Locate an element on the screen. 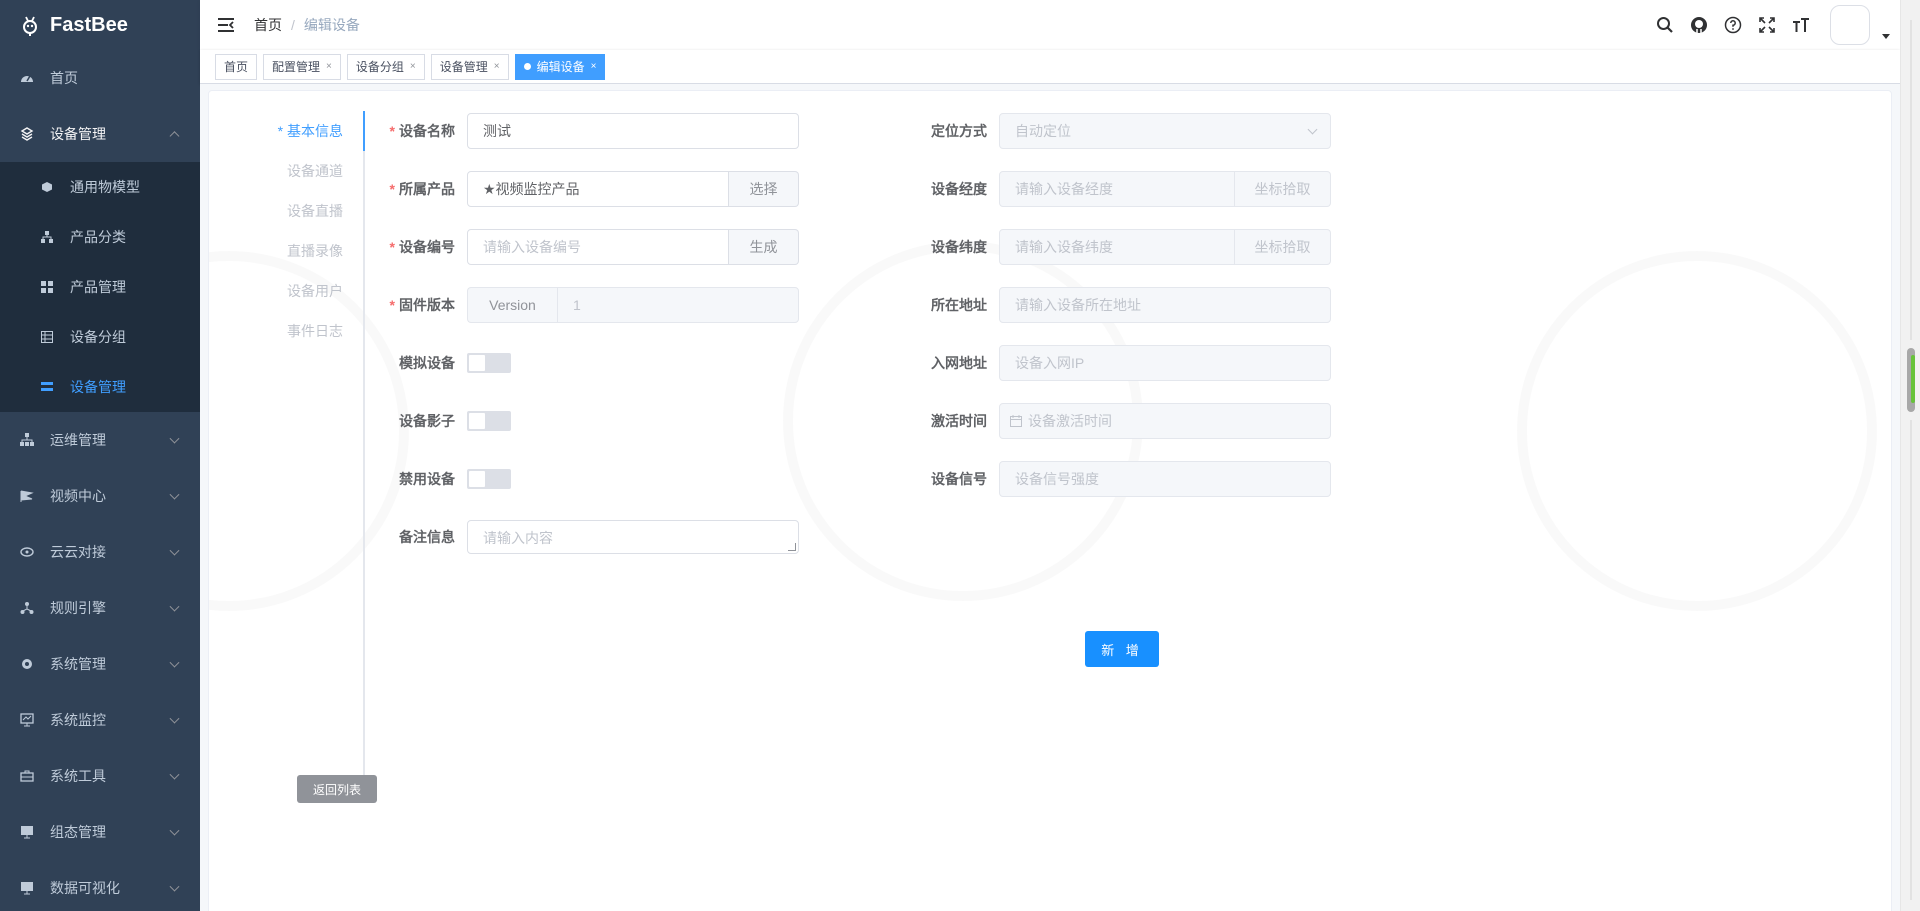 Image resolution: width=1920 pixels, height=911 pixels. product-input: ★视频监控产品 is located at coordinates (598, 189).